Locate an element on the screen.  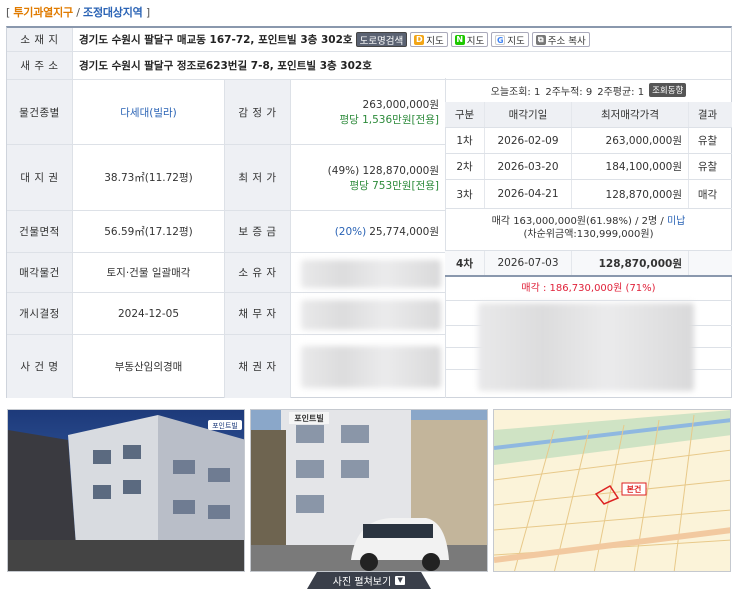
final-sale-percent: (71%) is located at coordinates (640, 288).